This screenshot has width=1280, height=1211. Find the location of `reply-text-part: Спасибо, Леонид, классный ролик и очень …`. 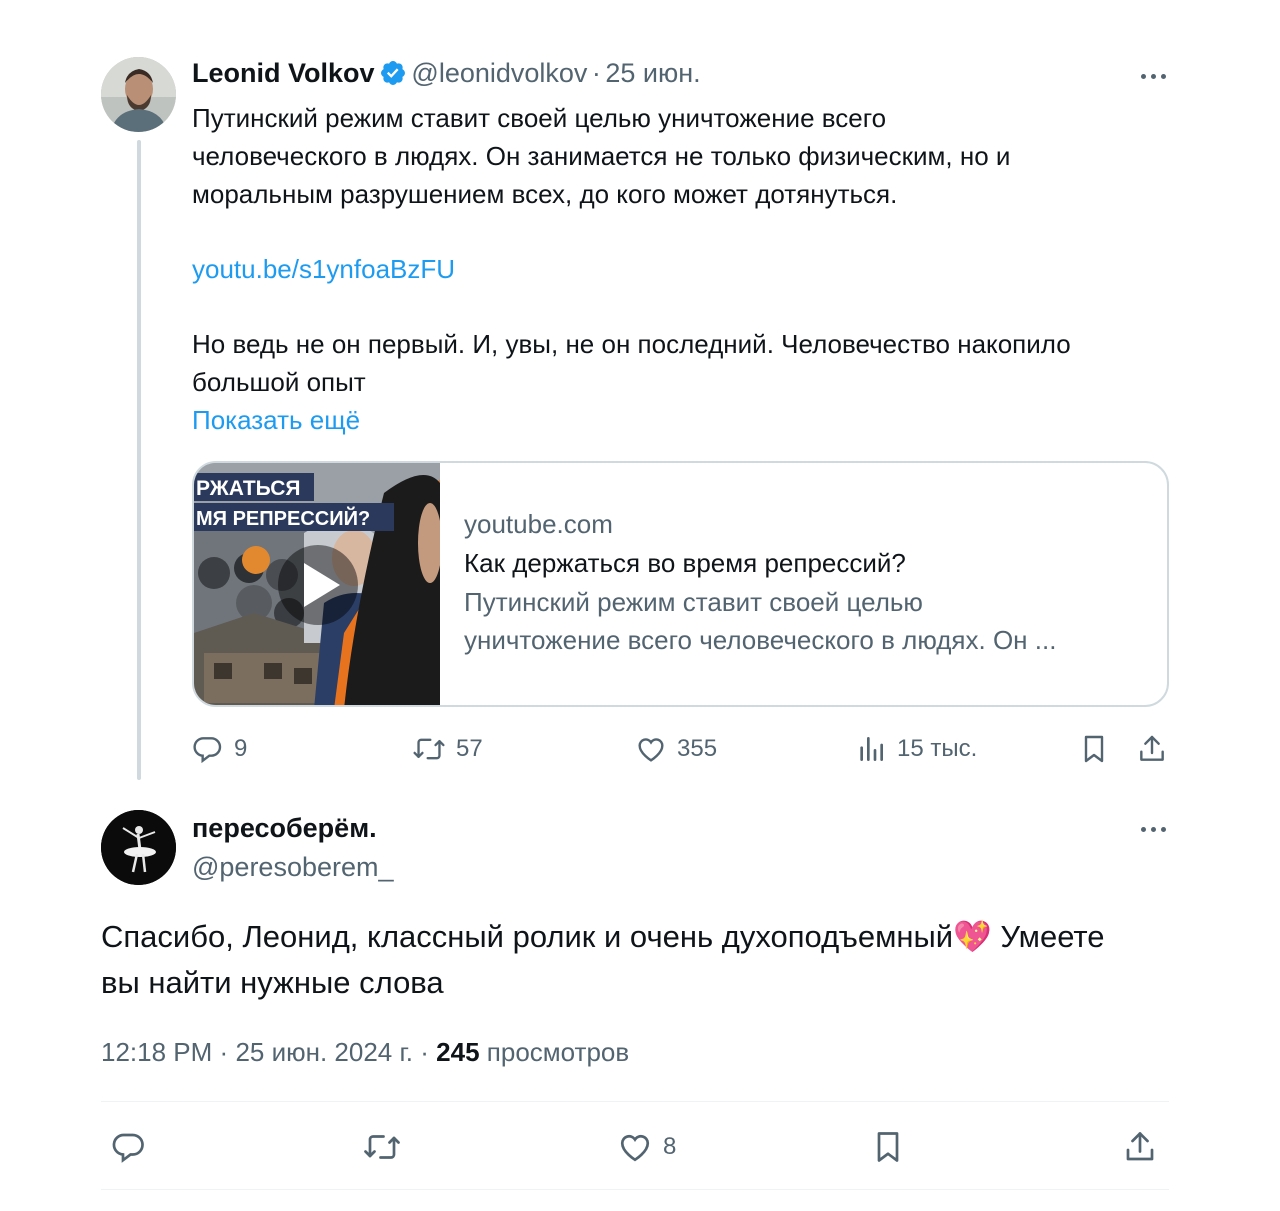

reply-text-part: Спасибо, Леонид, классный ролик и очень … is located at coordinates (527, 936).